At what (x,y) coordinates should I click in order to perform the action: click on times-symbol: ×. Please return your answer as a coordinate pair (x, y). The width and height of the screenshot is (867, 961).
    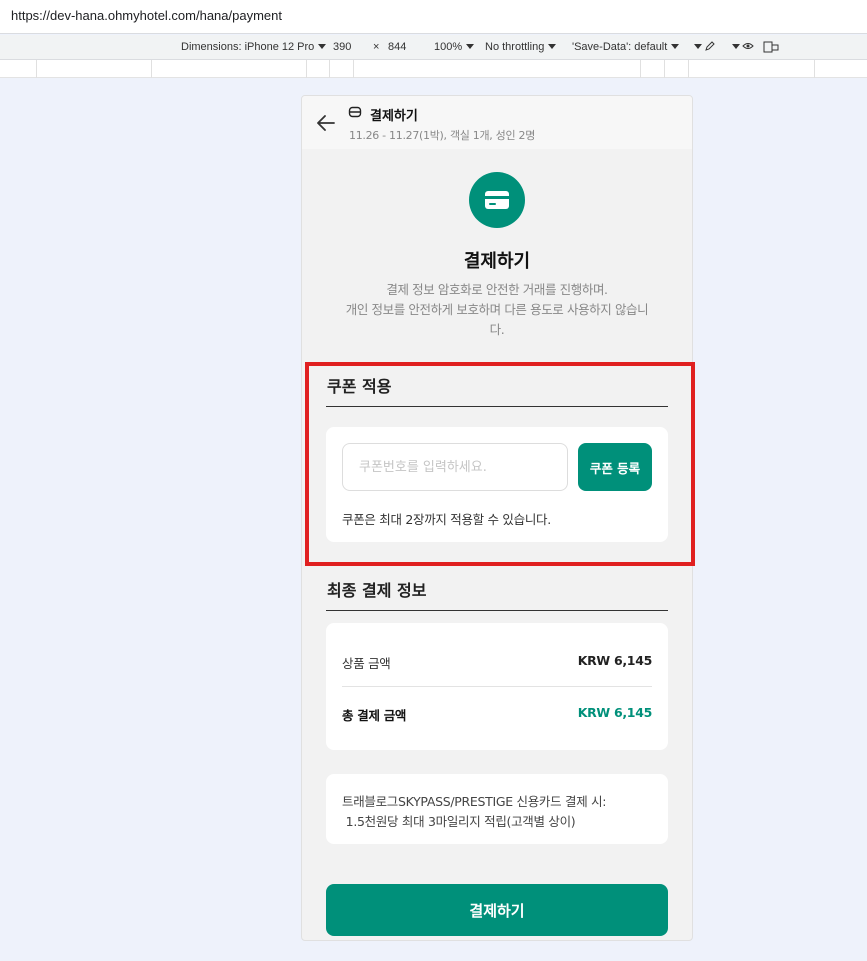
    Looking at the image, I should click on (376, 47).